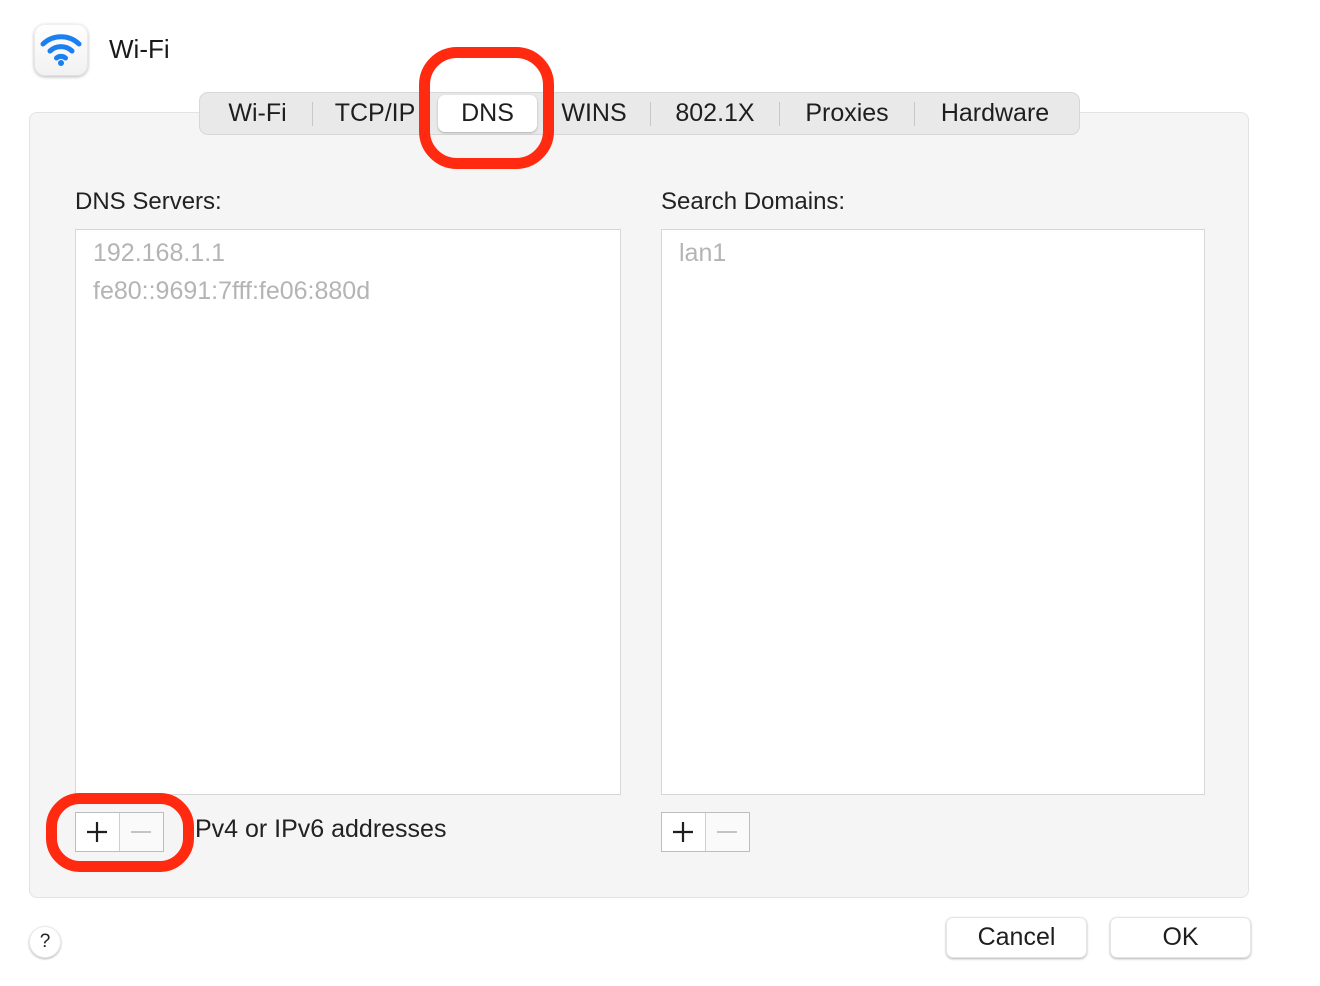 The width and height of the screenshot is (1320, 986). Describe the element at coordinates (1016, 937) in the screenshot. I see `cancel-button: Cancel` at that location.